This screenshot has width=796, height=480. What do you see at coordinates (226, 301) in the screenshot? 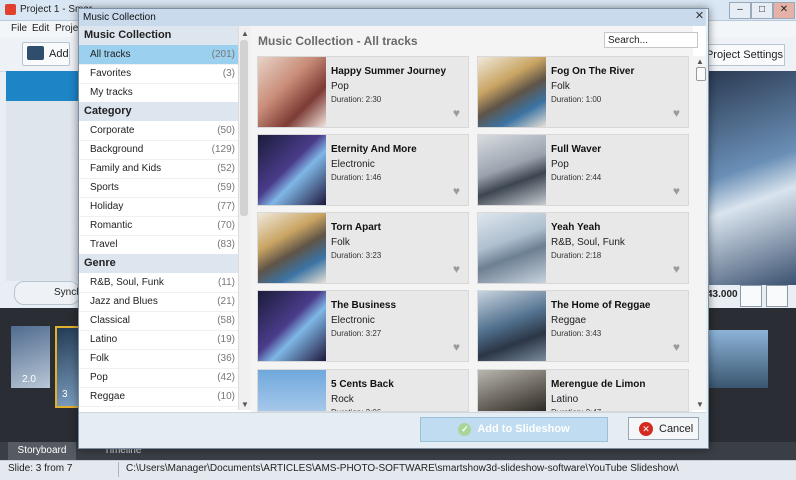
I see `sidebar-item-count: (21)` at bounding box center [226, 301].